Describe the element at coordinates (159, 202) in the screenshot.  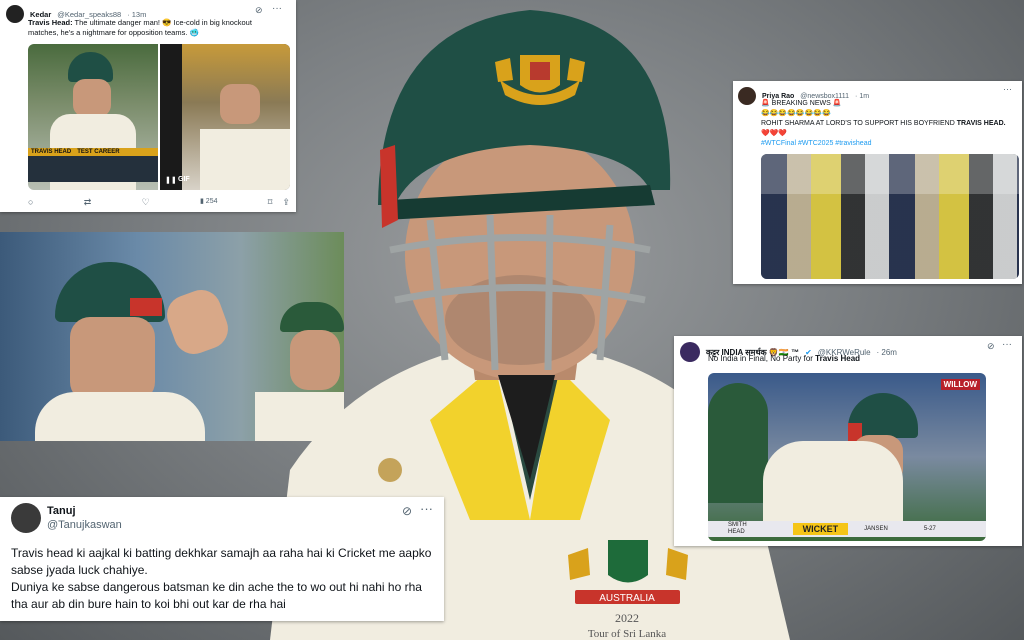
I see `tweet-actions: ○ ⇄ ♡ ▮ 254 ⌑ ⇪` at that location.